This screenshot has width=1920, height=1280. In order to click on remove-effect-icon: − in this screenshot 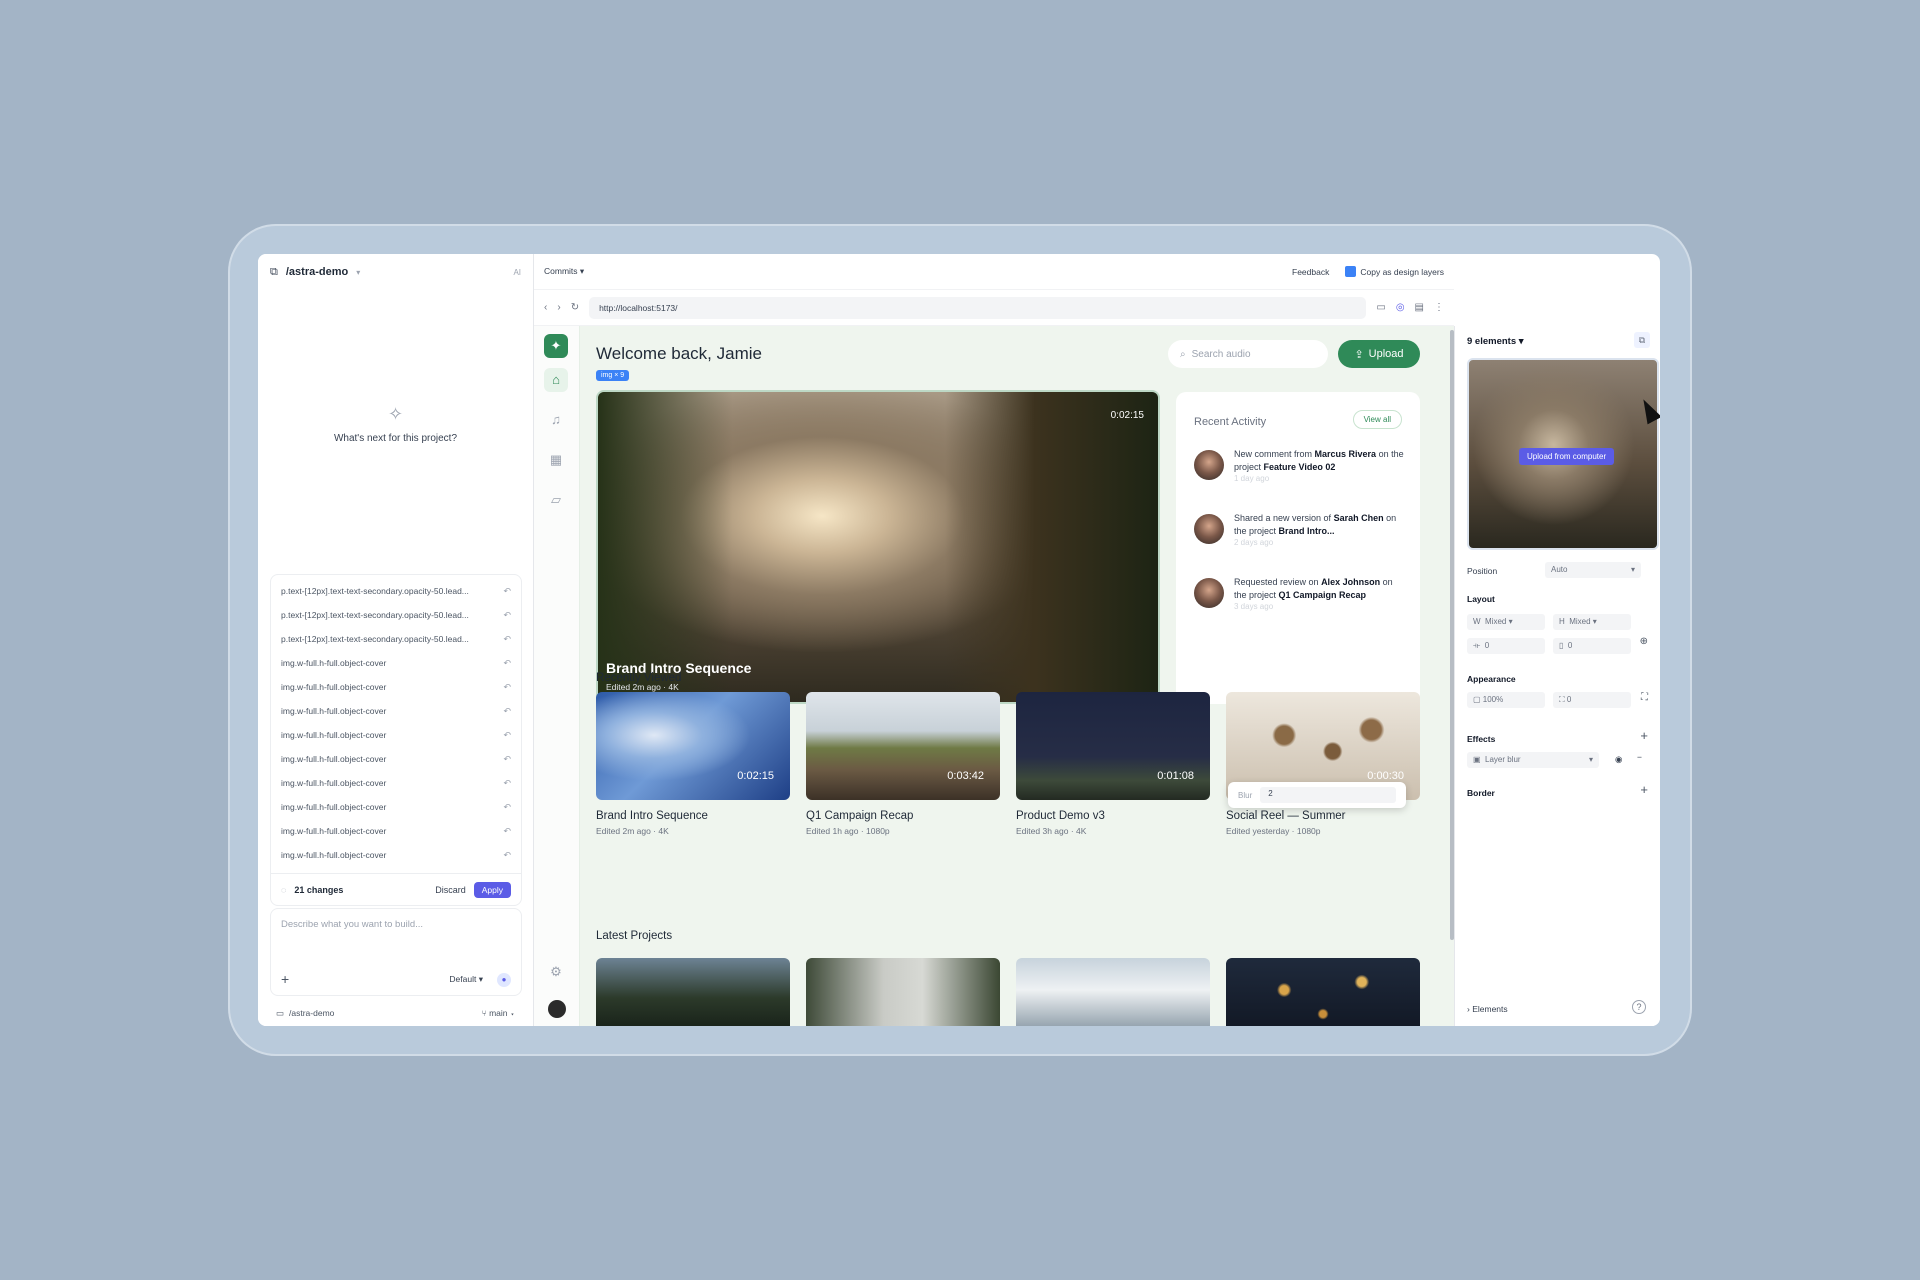, I will do `click(1639, 757)`.